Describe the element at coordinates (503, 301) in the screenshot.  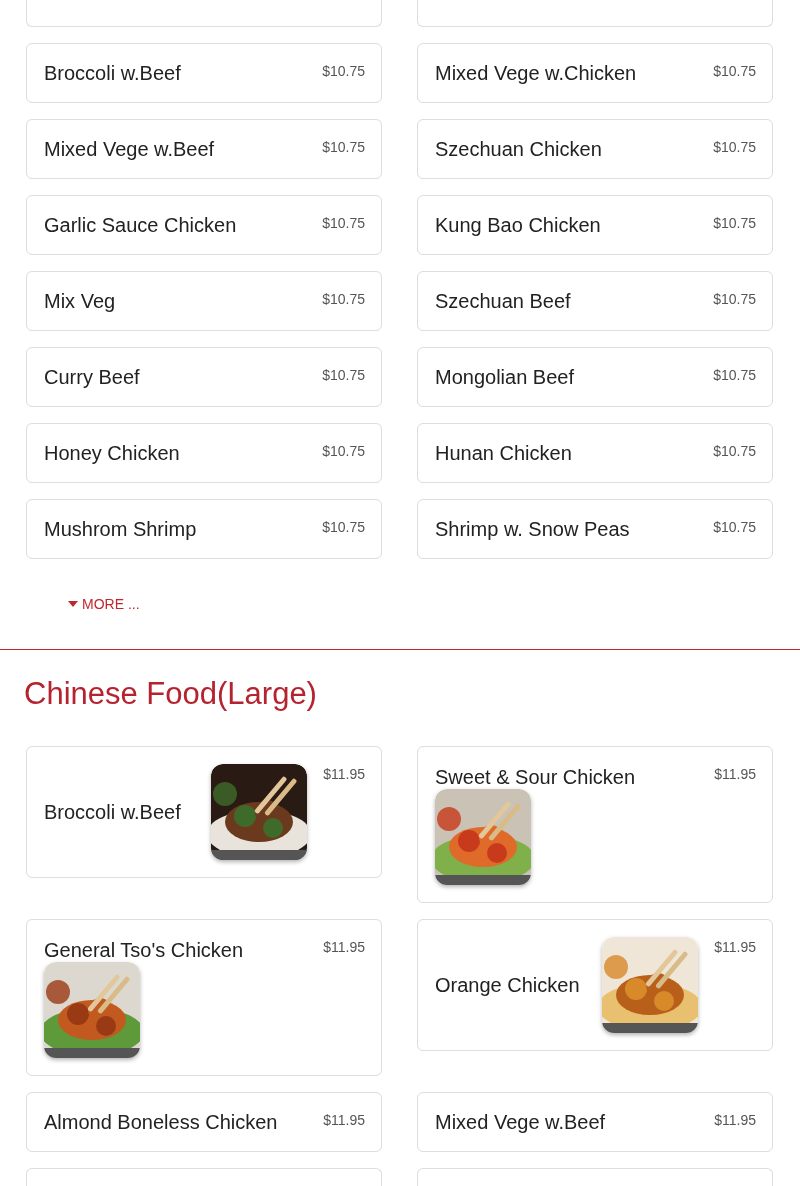
I see `item-name: Szechuan Beef` at that location.